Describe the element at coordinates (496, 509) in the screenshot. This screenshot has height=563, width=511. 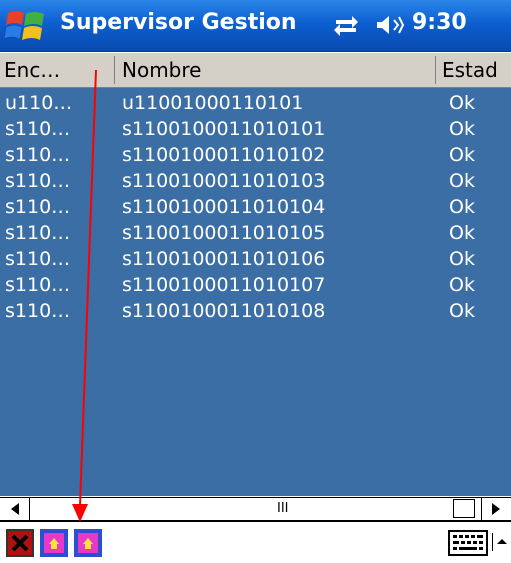
I see `scroll-right-arrow-icon` at that location.